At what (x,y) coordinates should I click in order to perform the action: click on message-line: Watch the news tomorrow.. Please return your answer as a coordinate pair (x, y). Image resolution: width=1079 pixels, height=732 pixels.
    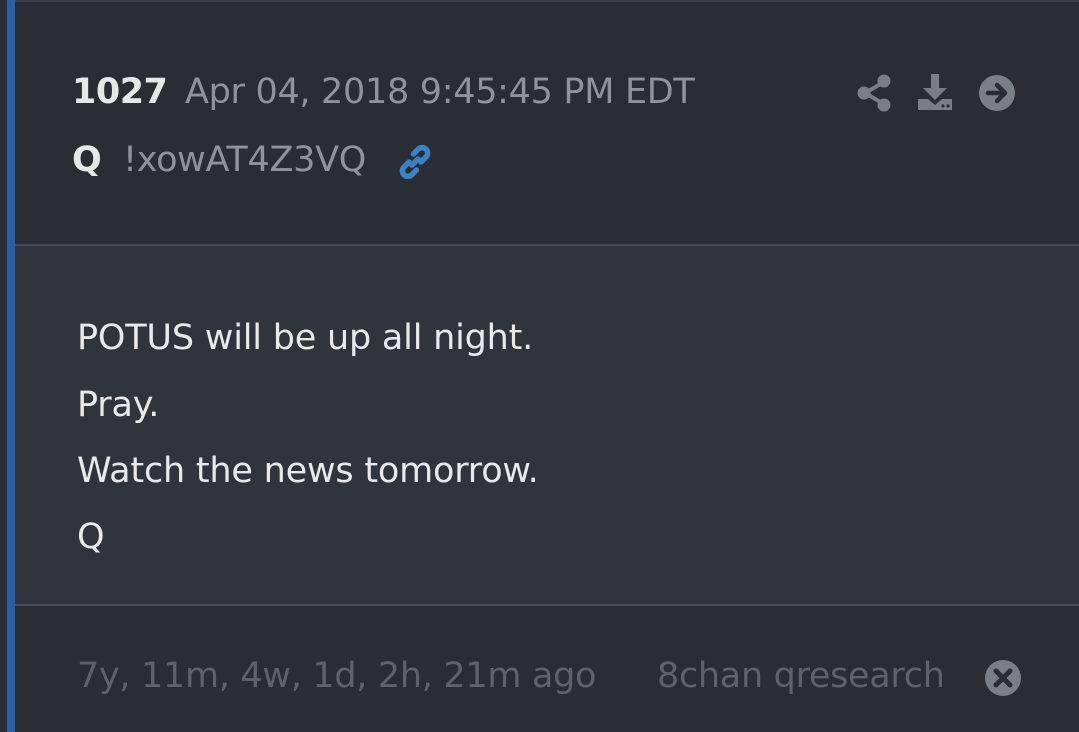
    Looking at the image, I should click on (308, 471).